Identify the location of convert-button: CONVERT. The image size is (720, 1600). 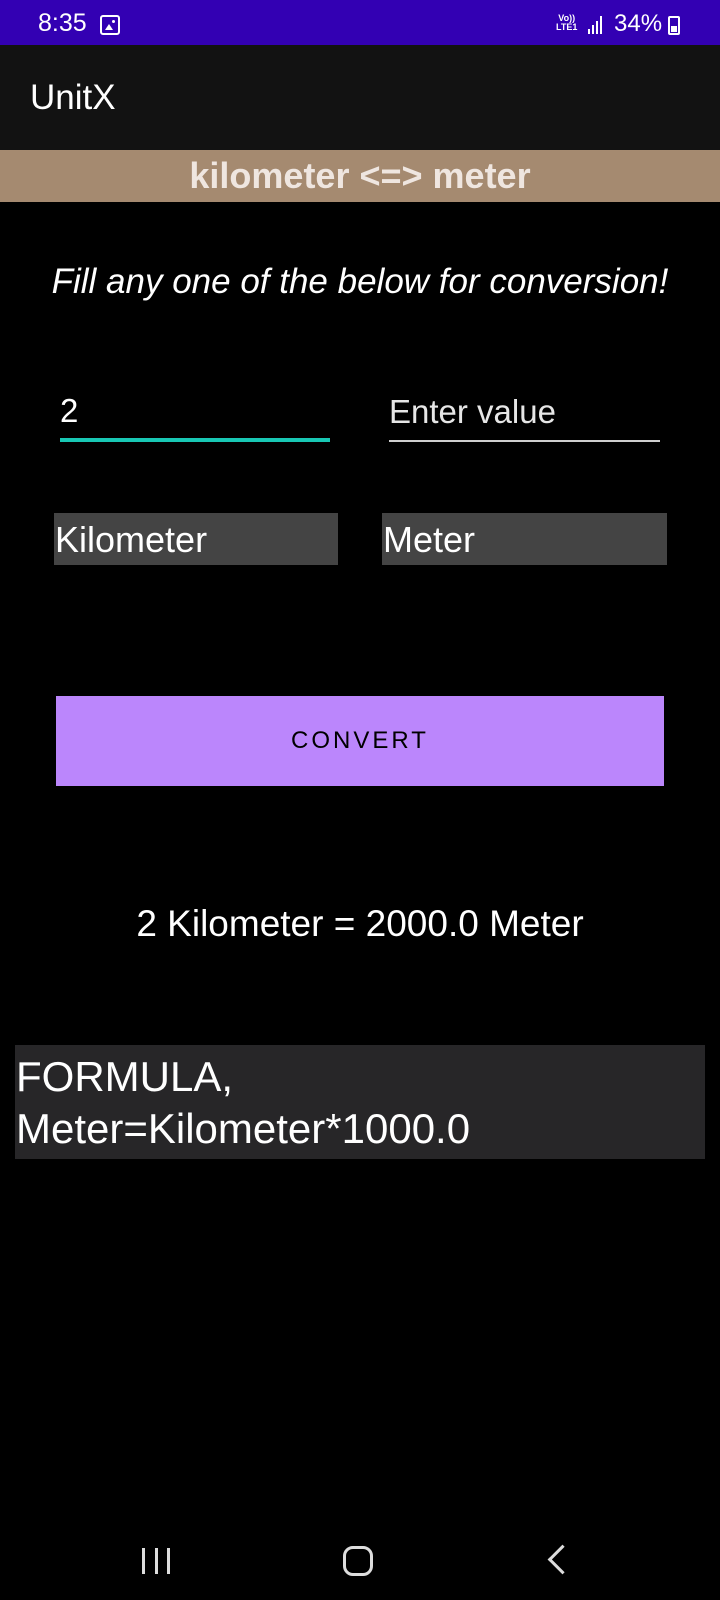
(360, 741).